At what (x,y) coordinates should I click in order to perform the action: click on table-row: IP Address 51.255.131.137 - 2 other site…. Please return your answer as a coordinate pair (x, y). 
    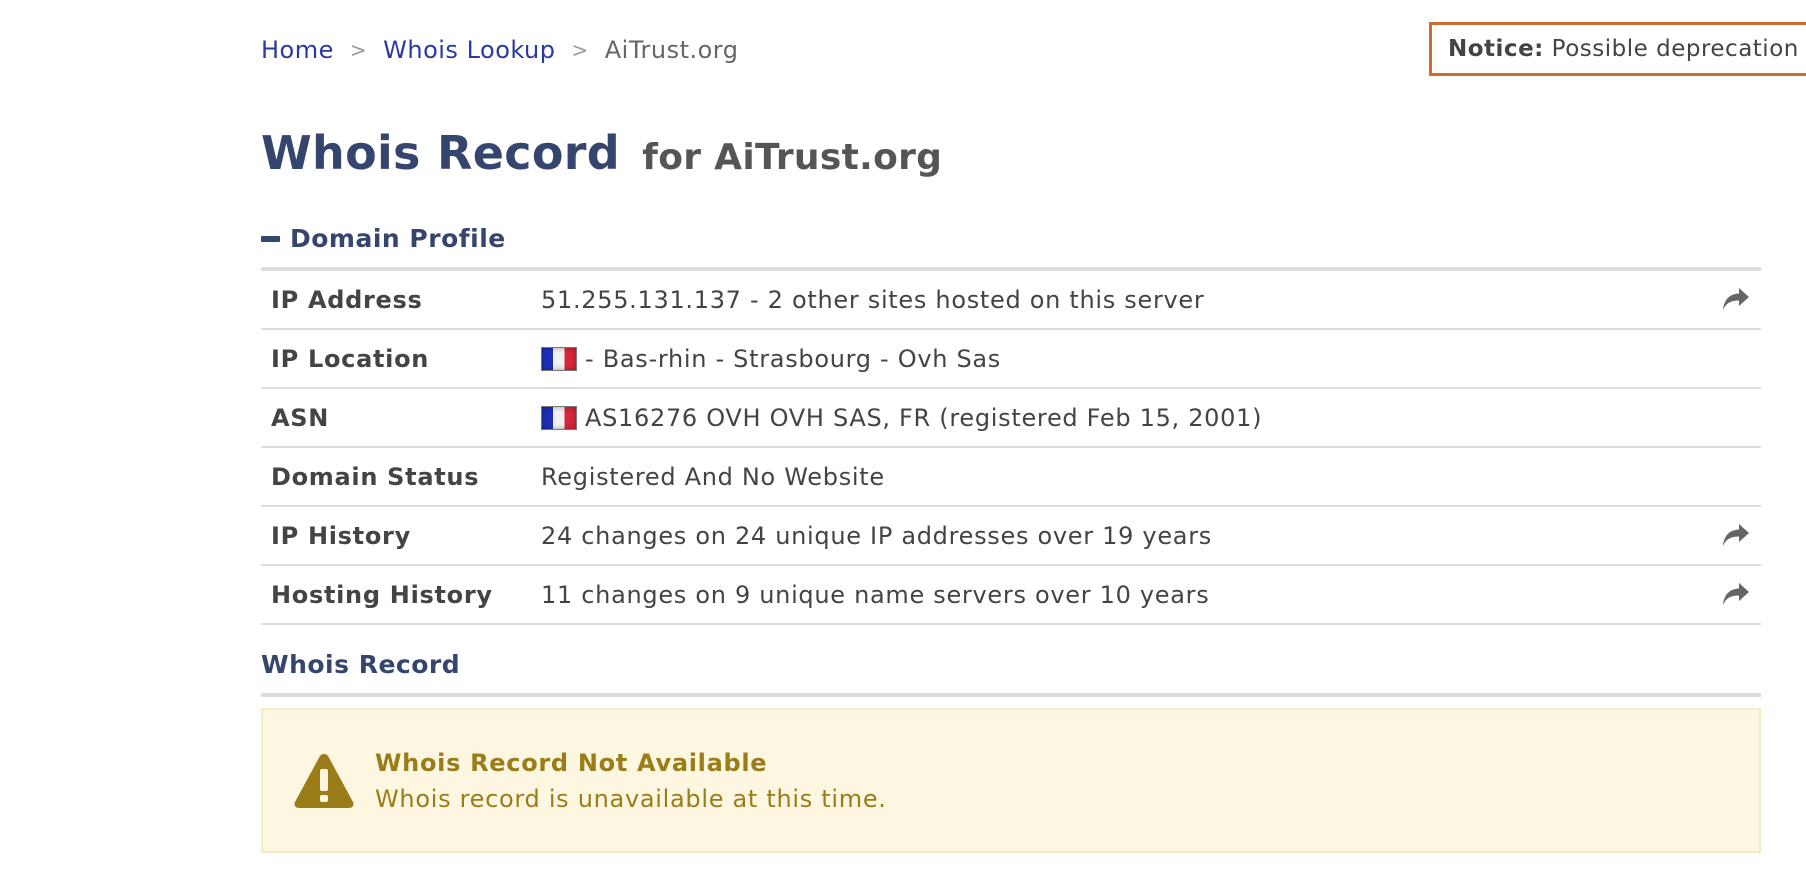
    Looking at the image, I should click on (1011, 300).